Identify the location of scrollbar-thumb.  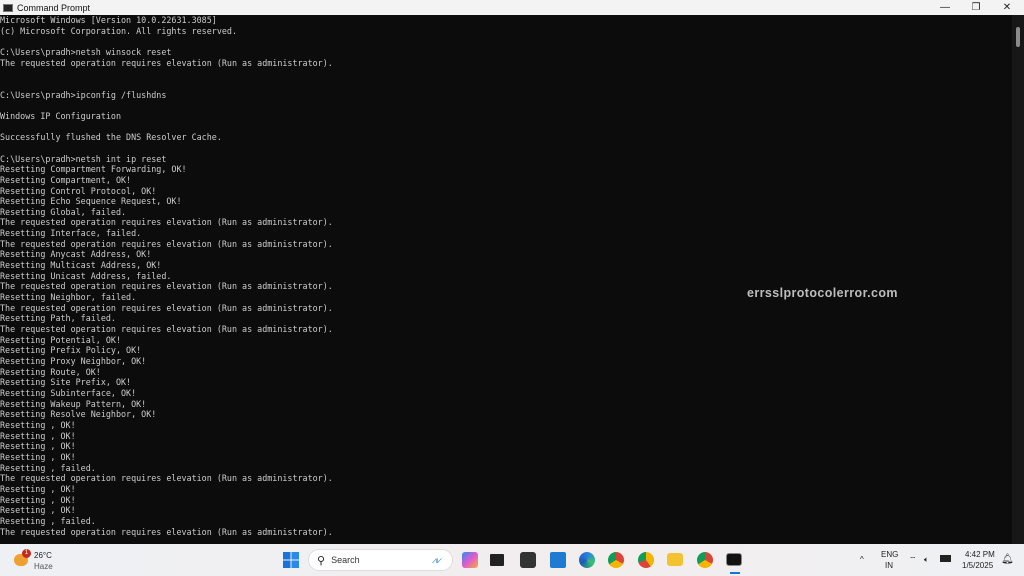
(1018, 37).